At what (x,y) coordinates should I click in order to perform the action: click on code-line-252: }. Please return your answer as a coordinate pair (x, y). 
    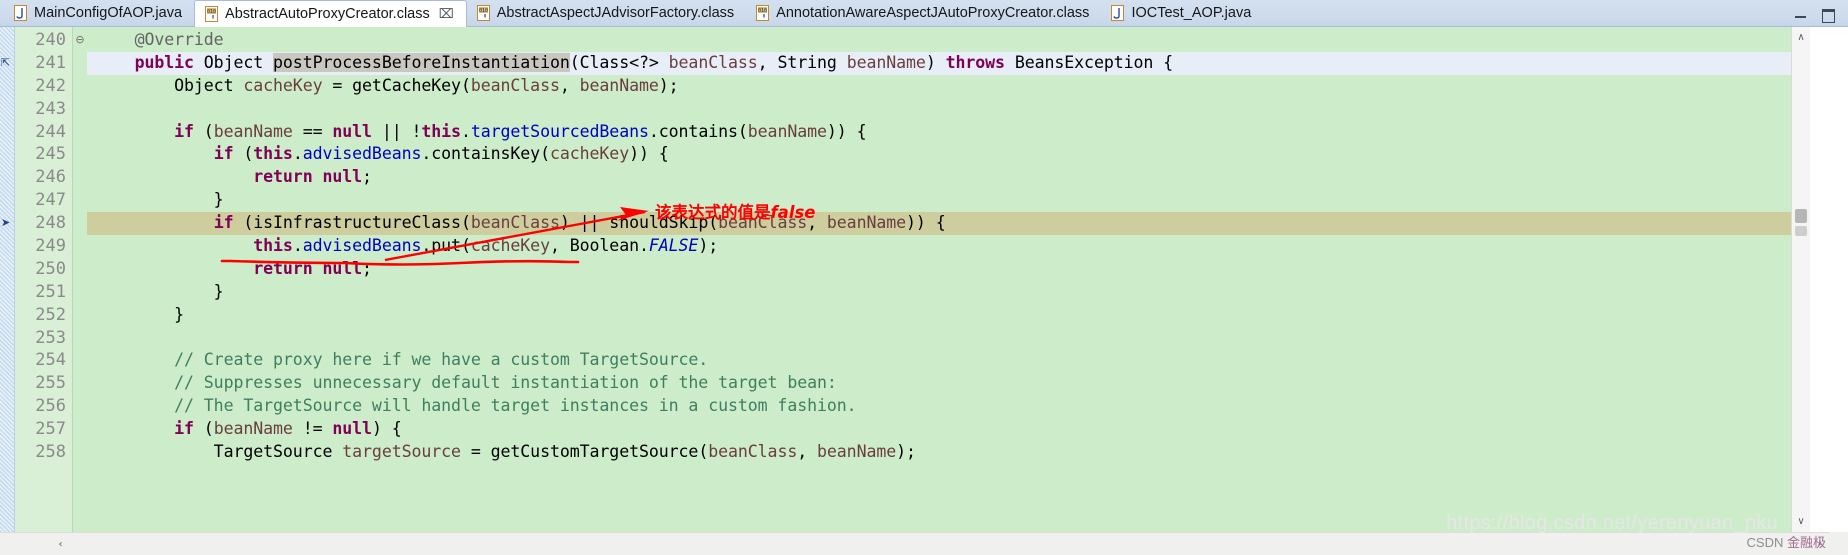
    Looking at the image, I should click on (948, 315).